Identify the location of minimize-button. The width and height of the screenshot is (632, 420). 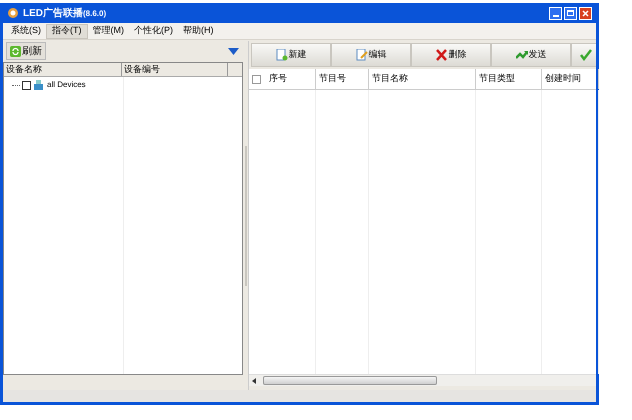
(555, 13).